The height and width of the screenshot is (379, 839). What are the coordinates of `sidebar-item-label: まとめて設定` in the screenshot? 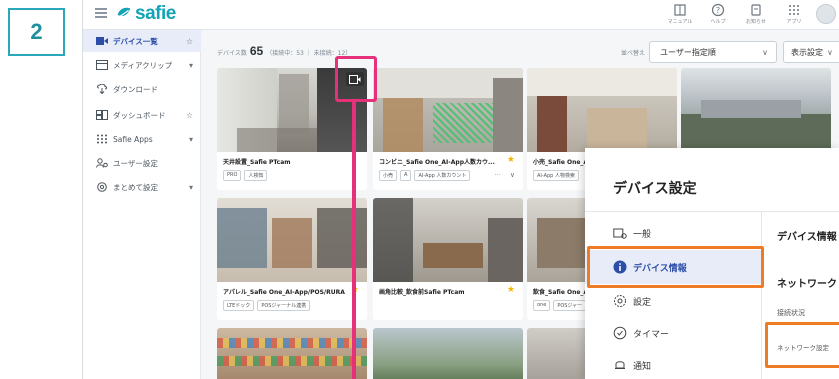 It's located at (135, 187).